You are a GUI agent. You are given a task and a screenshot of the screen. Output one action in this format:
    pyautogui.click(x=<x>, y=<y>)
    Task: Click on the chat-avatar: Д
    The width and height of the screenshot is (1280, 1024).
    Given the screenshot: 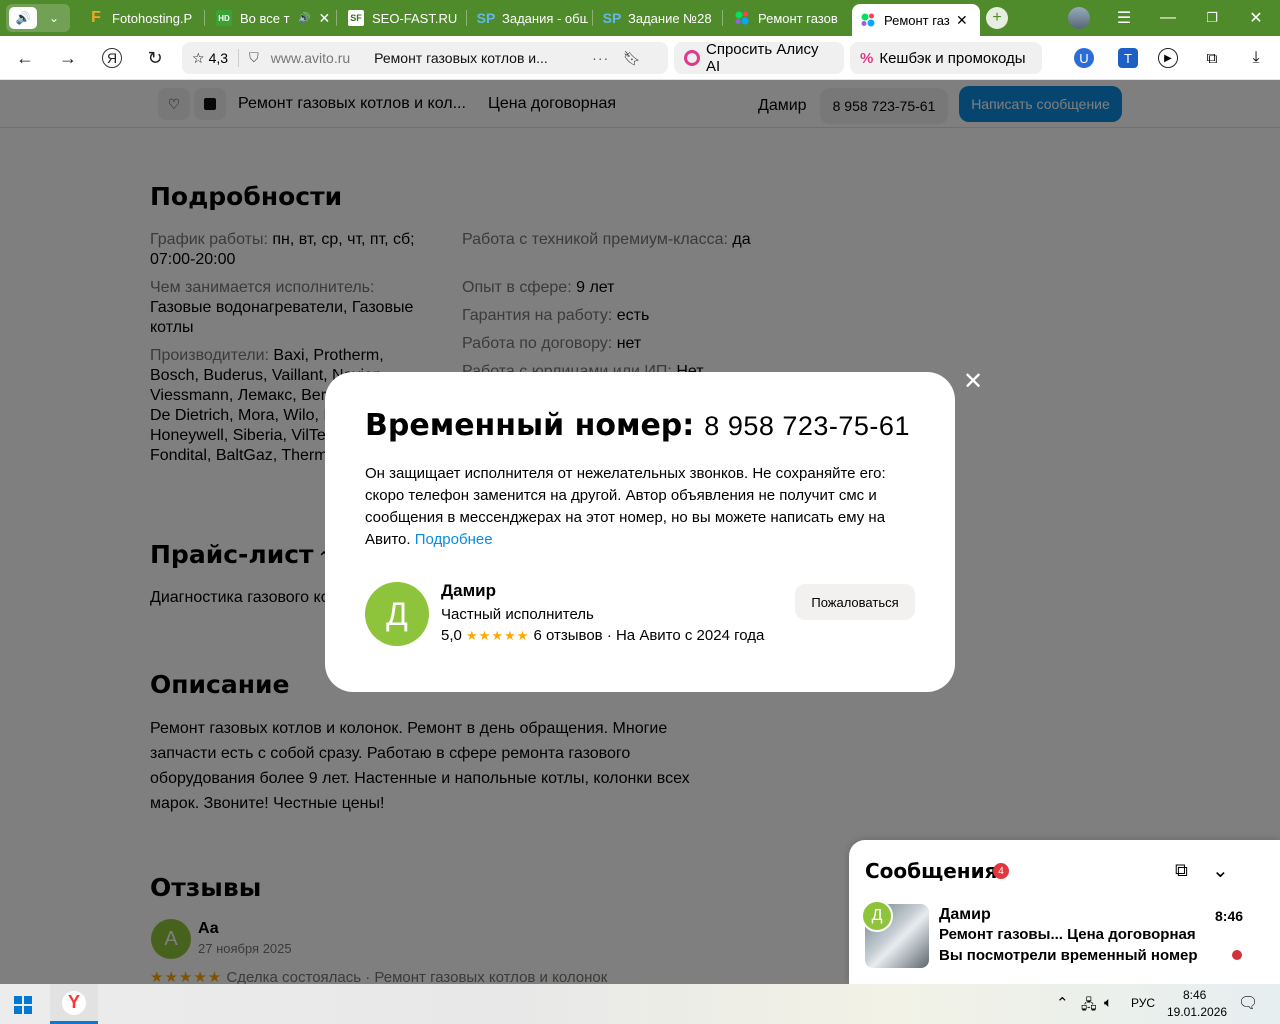 What is the action you would take?
    pyautogui.click(x=877, y=916)
    